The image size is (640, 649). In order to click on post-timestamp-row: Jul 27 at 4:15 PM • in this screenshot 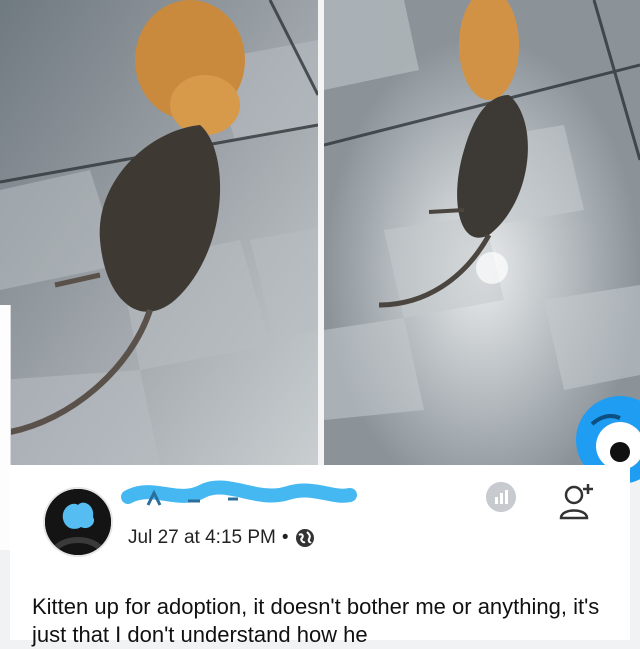, I will do `click(221, 538)`.